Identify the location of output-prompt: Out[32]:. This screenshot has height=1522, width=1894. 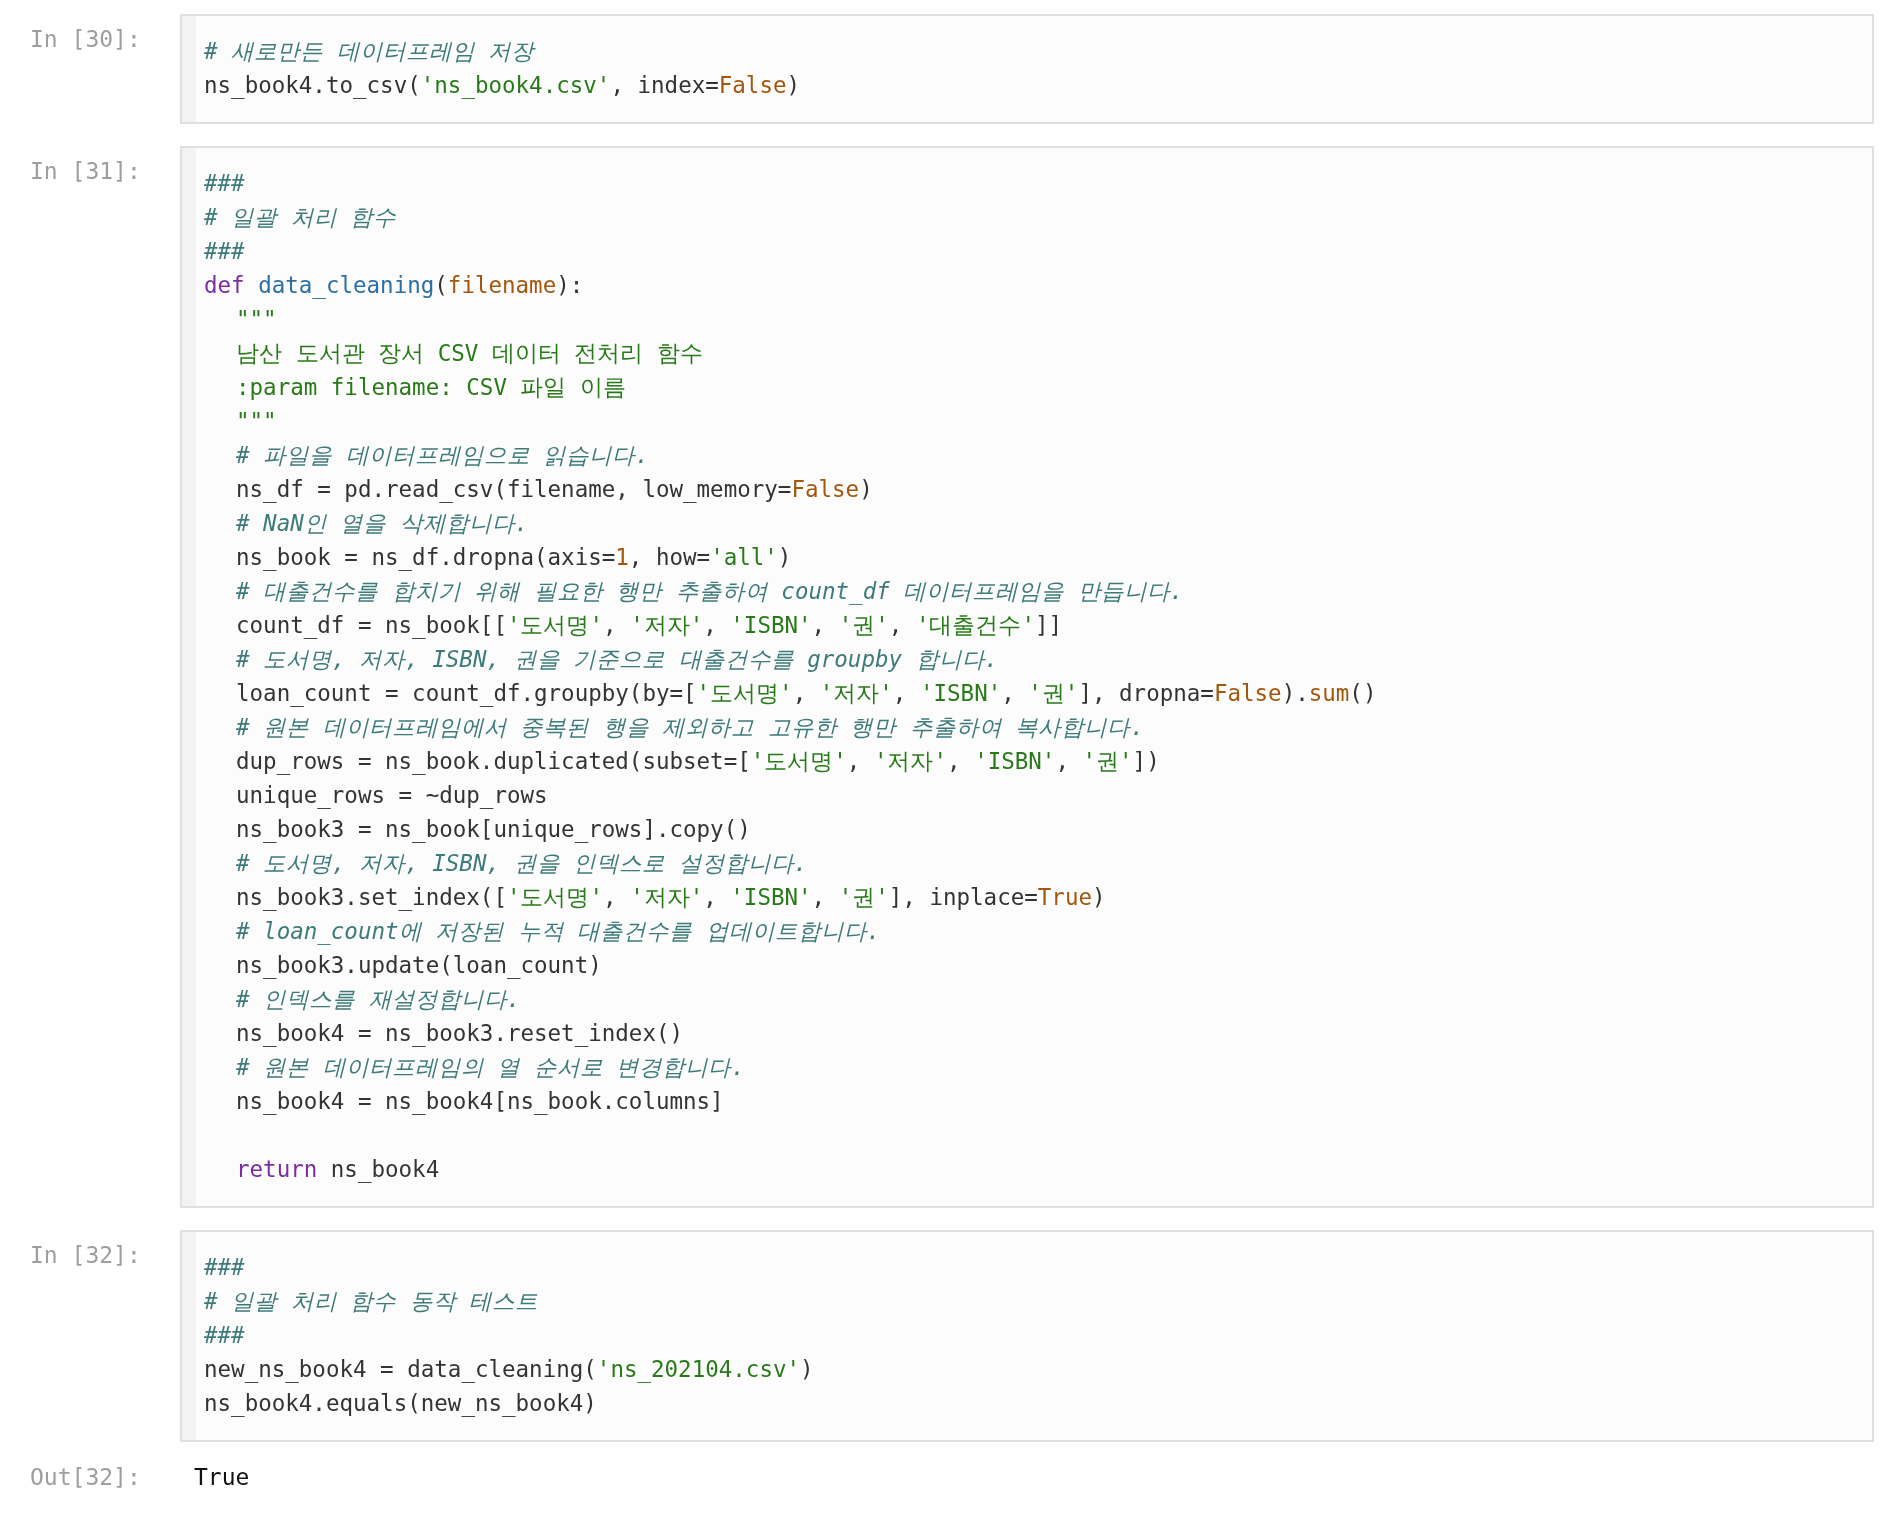
(86, 1477).